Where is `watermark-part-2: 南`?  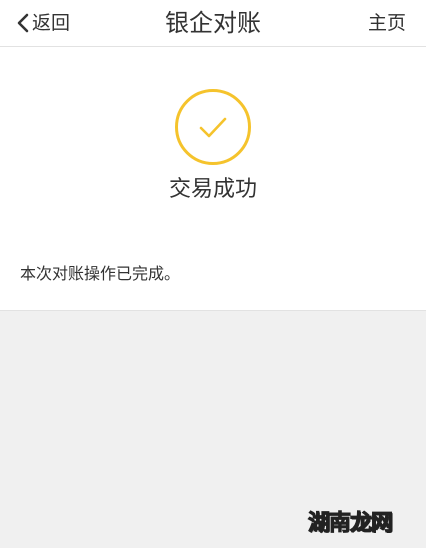
watermark-part-2: 南 is located at coordinates (339, 524).